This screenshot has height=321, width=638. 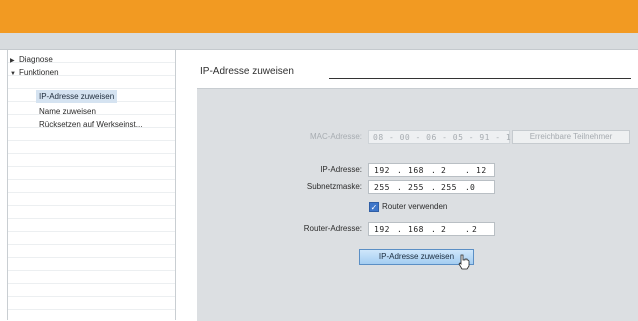 What do you see at coordinates (416, 257) in the screenshot?
I see `assign-ip-button: IP-Adresse zuweisen` at bounding box center [416, 257].